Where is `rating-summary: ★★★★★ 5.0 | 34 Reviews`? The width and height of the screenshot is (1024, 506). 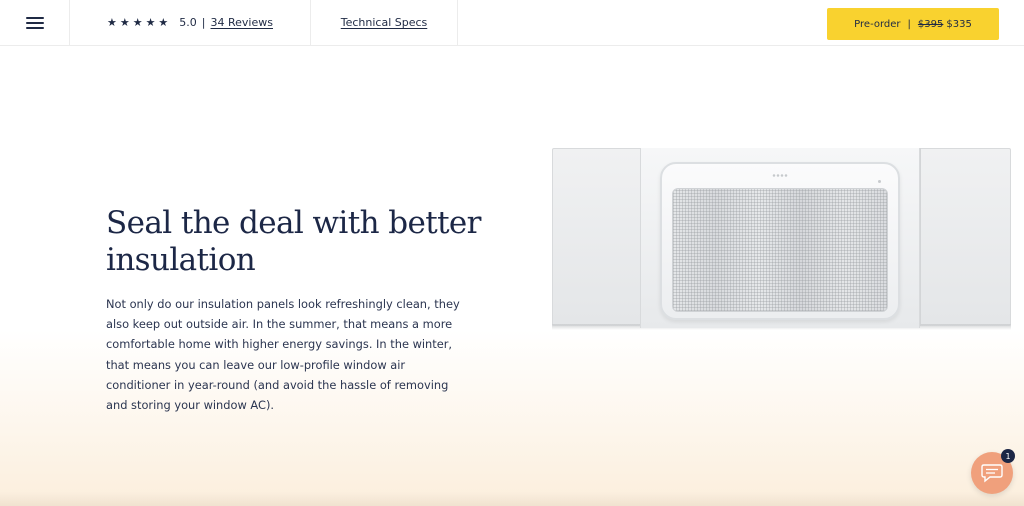 rating-summary: ★★★★★ 5.0 | 34 Reviews is located at coordinates (190, 22).